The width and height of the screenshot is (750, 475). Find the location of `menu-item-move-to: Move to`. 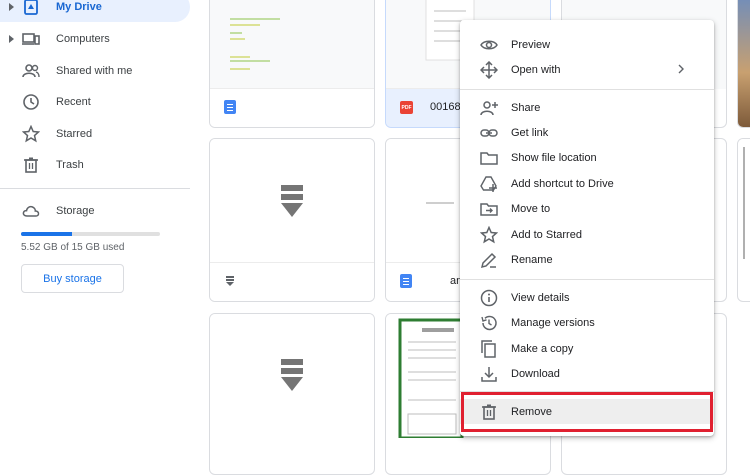

menu-item-move-to: Move to is located at coordinates (587, 208).